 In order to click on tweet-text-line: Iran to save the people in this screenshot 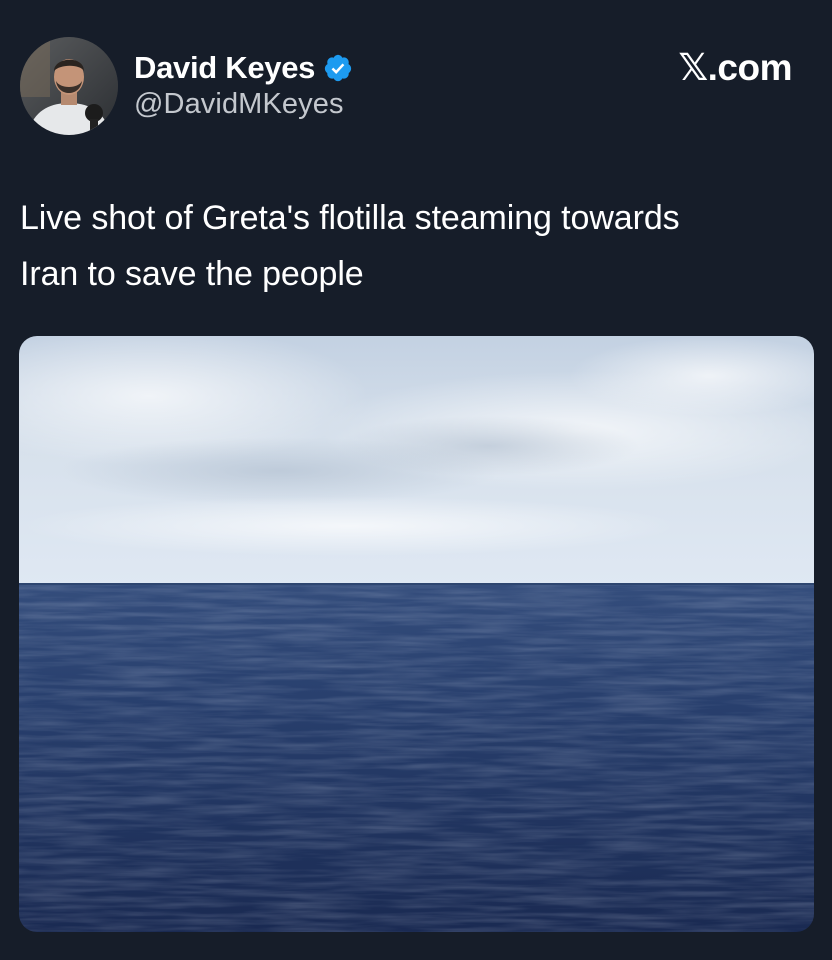, I will do `click(192, 274)`.